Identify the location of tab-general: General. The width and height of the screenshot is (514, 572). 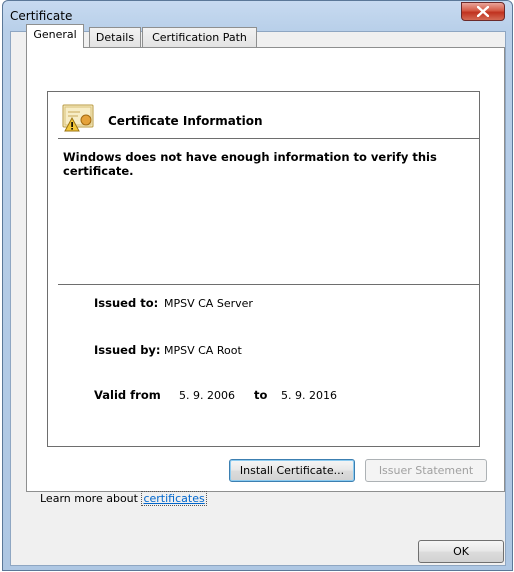
(55, 36).